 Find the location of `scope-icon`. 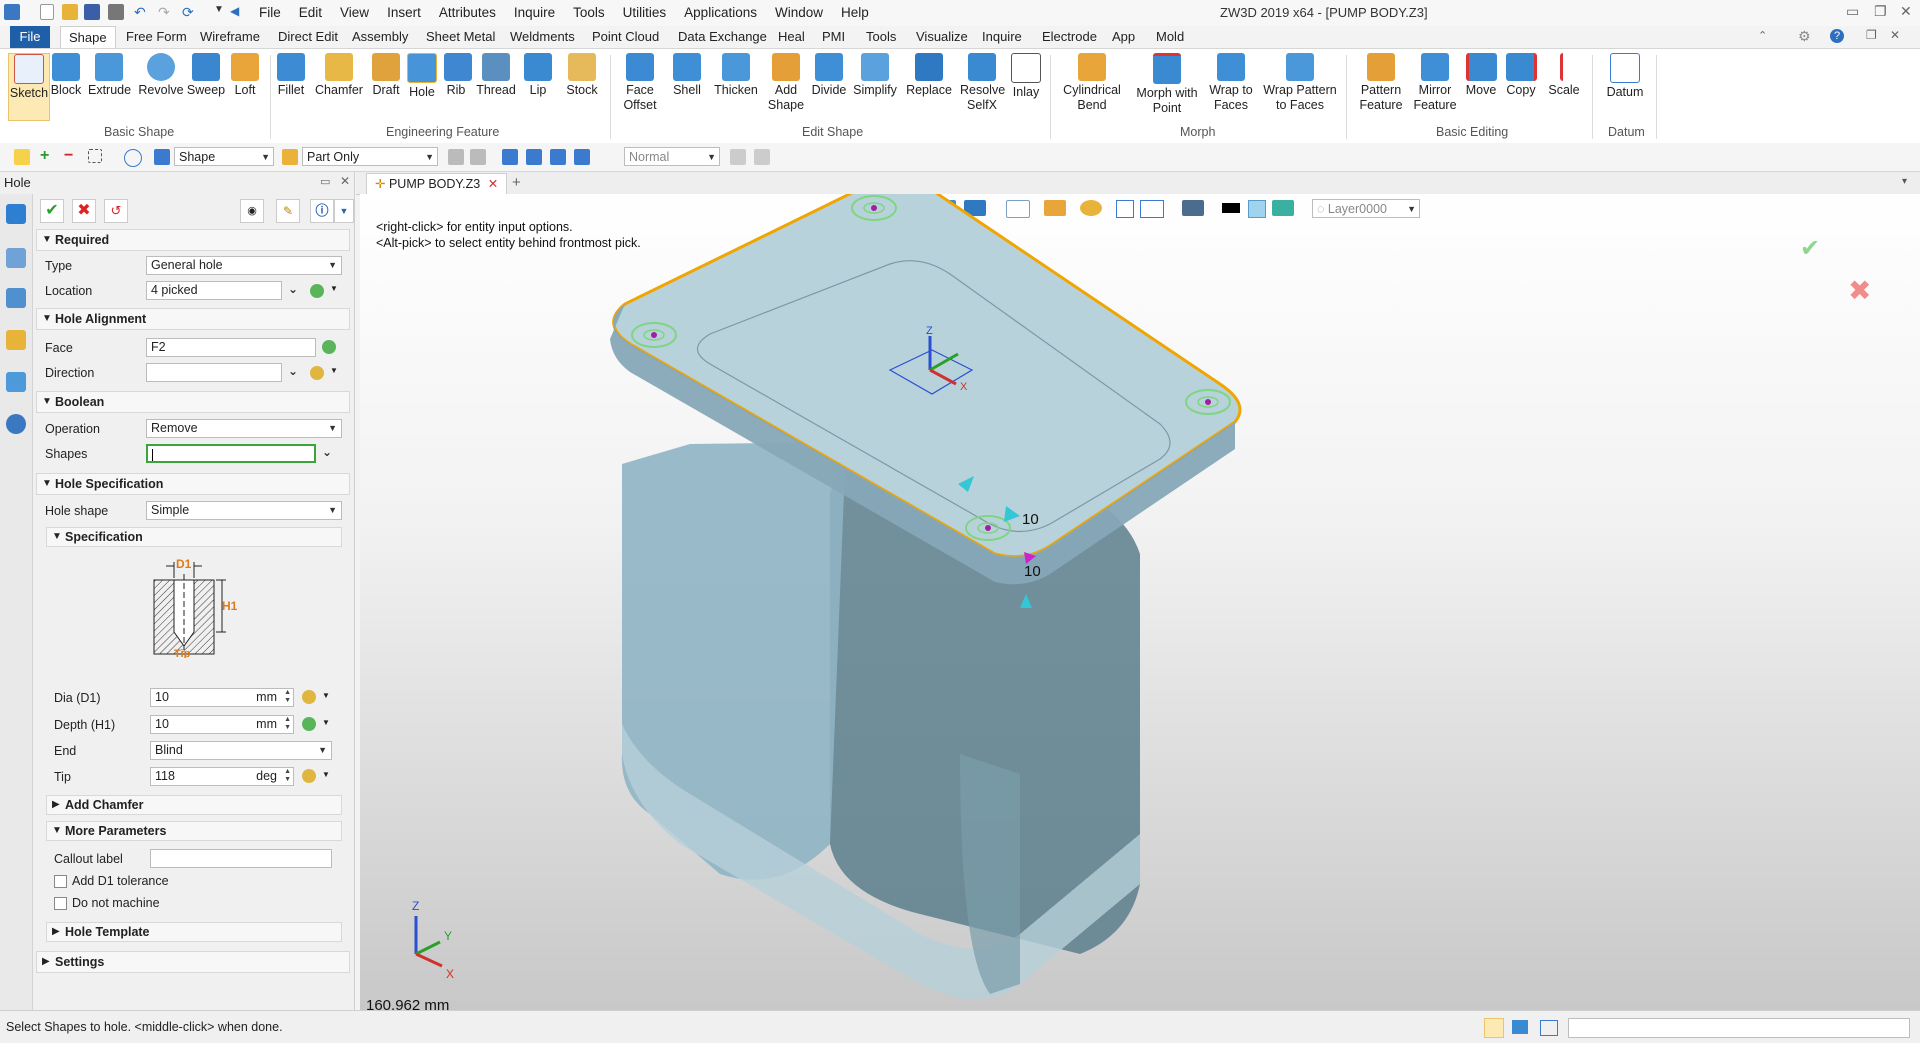

scope-icon is located at coordinates (290, 157).